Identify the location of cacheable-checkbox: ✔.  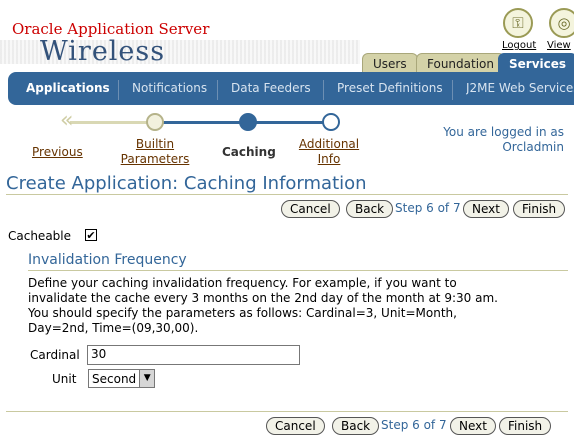
(91, 235).